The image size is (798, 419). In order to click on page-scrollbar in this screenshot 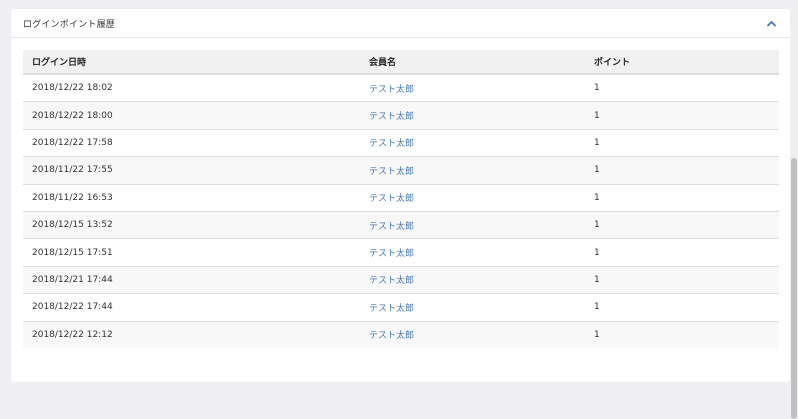, I will do `click(794, 209)`.